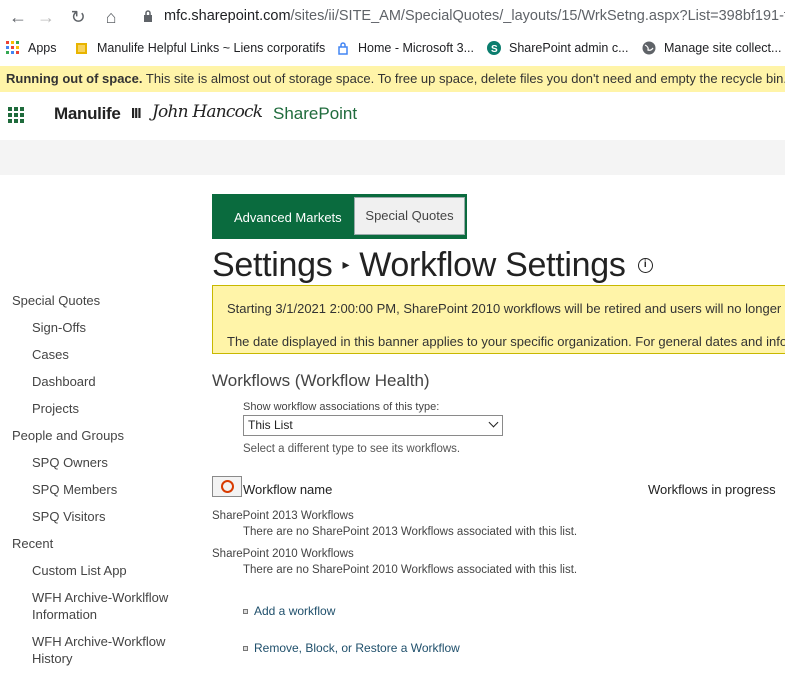 The width and height of the screenshot is (785, 678). I want to click on sharepoint-icon: S, so click(494, 48).